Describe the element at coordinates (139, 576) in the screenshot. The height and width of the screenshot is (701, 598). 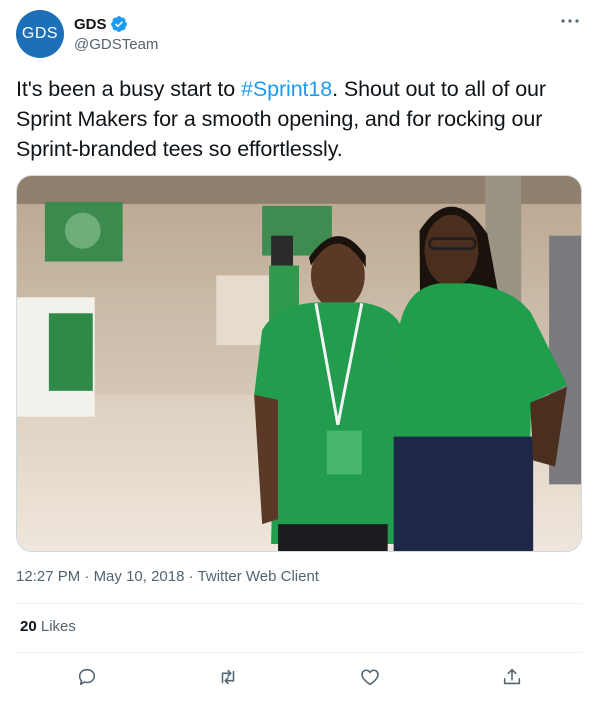
I see `tweet-date: May 10, 2018` at that location.